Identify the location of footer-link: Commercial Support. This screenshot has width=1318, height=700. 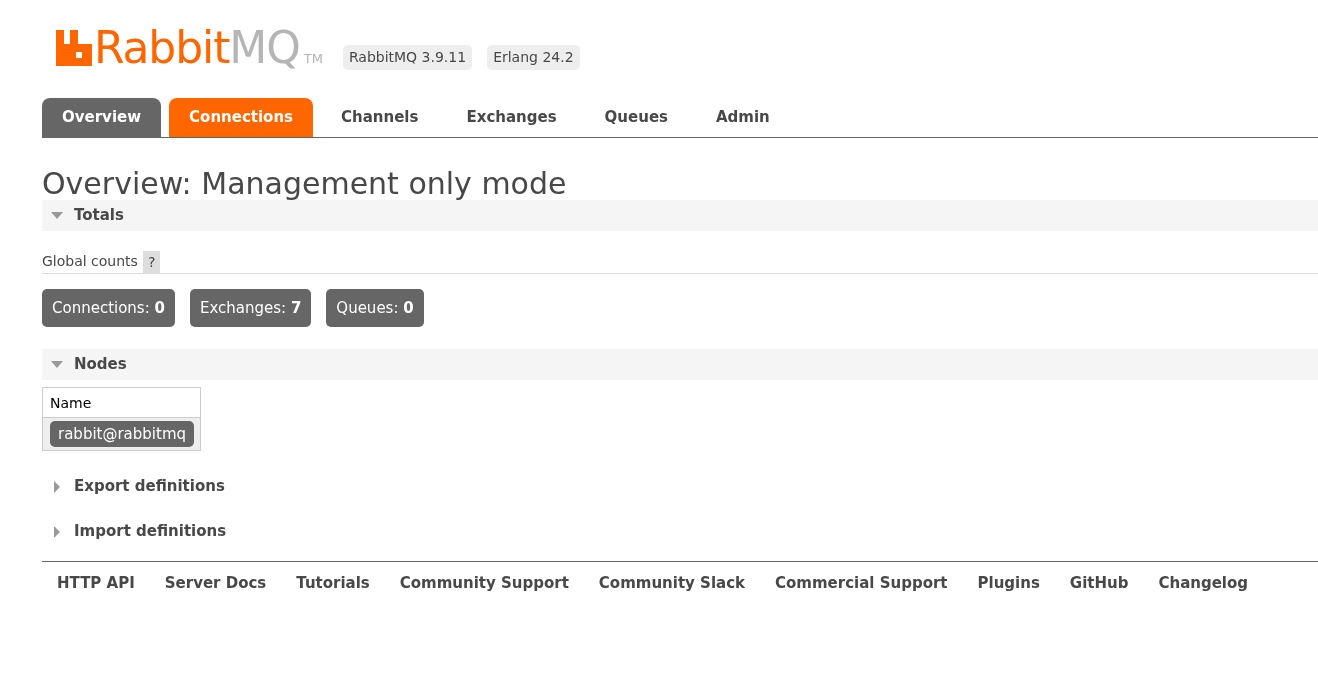
(861, 583).